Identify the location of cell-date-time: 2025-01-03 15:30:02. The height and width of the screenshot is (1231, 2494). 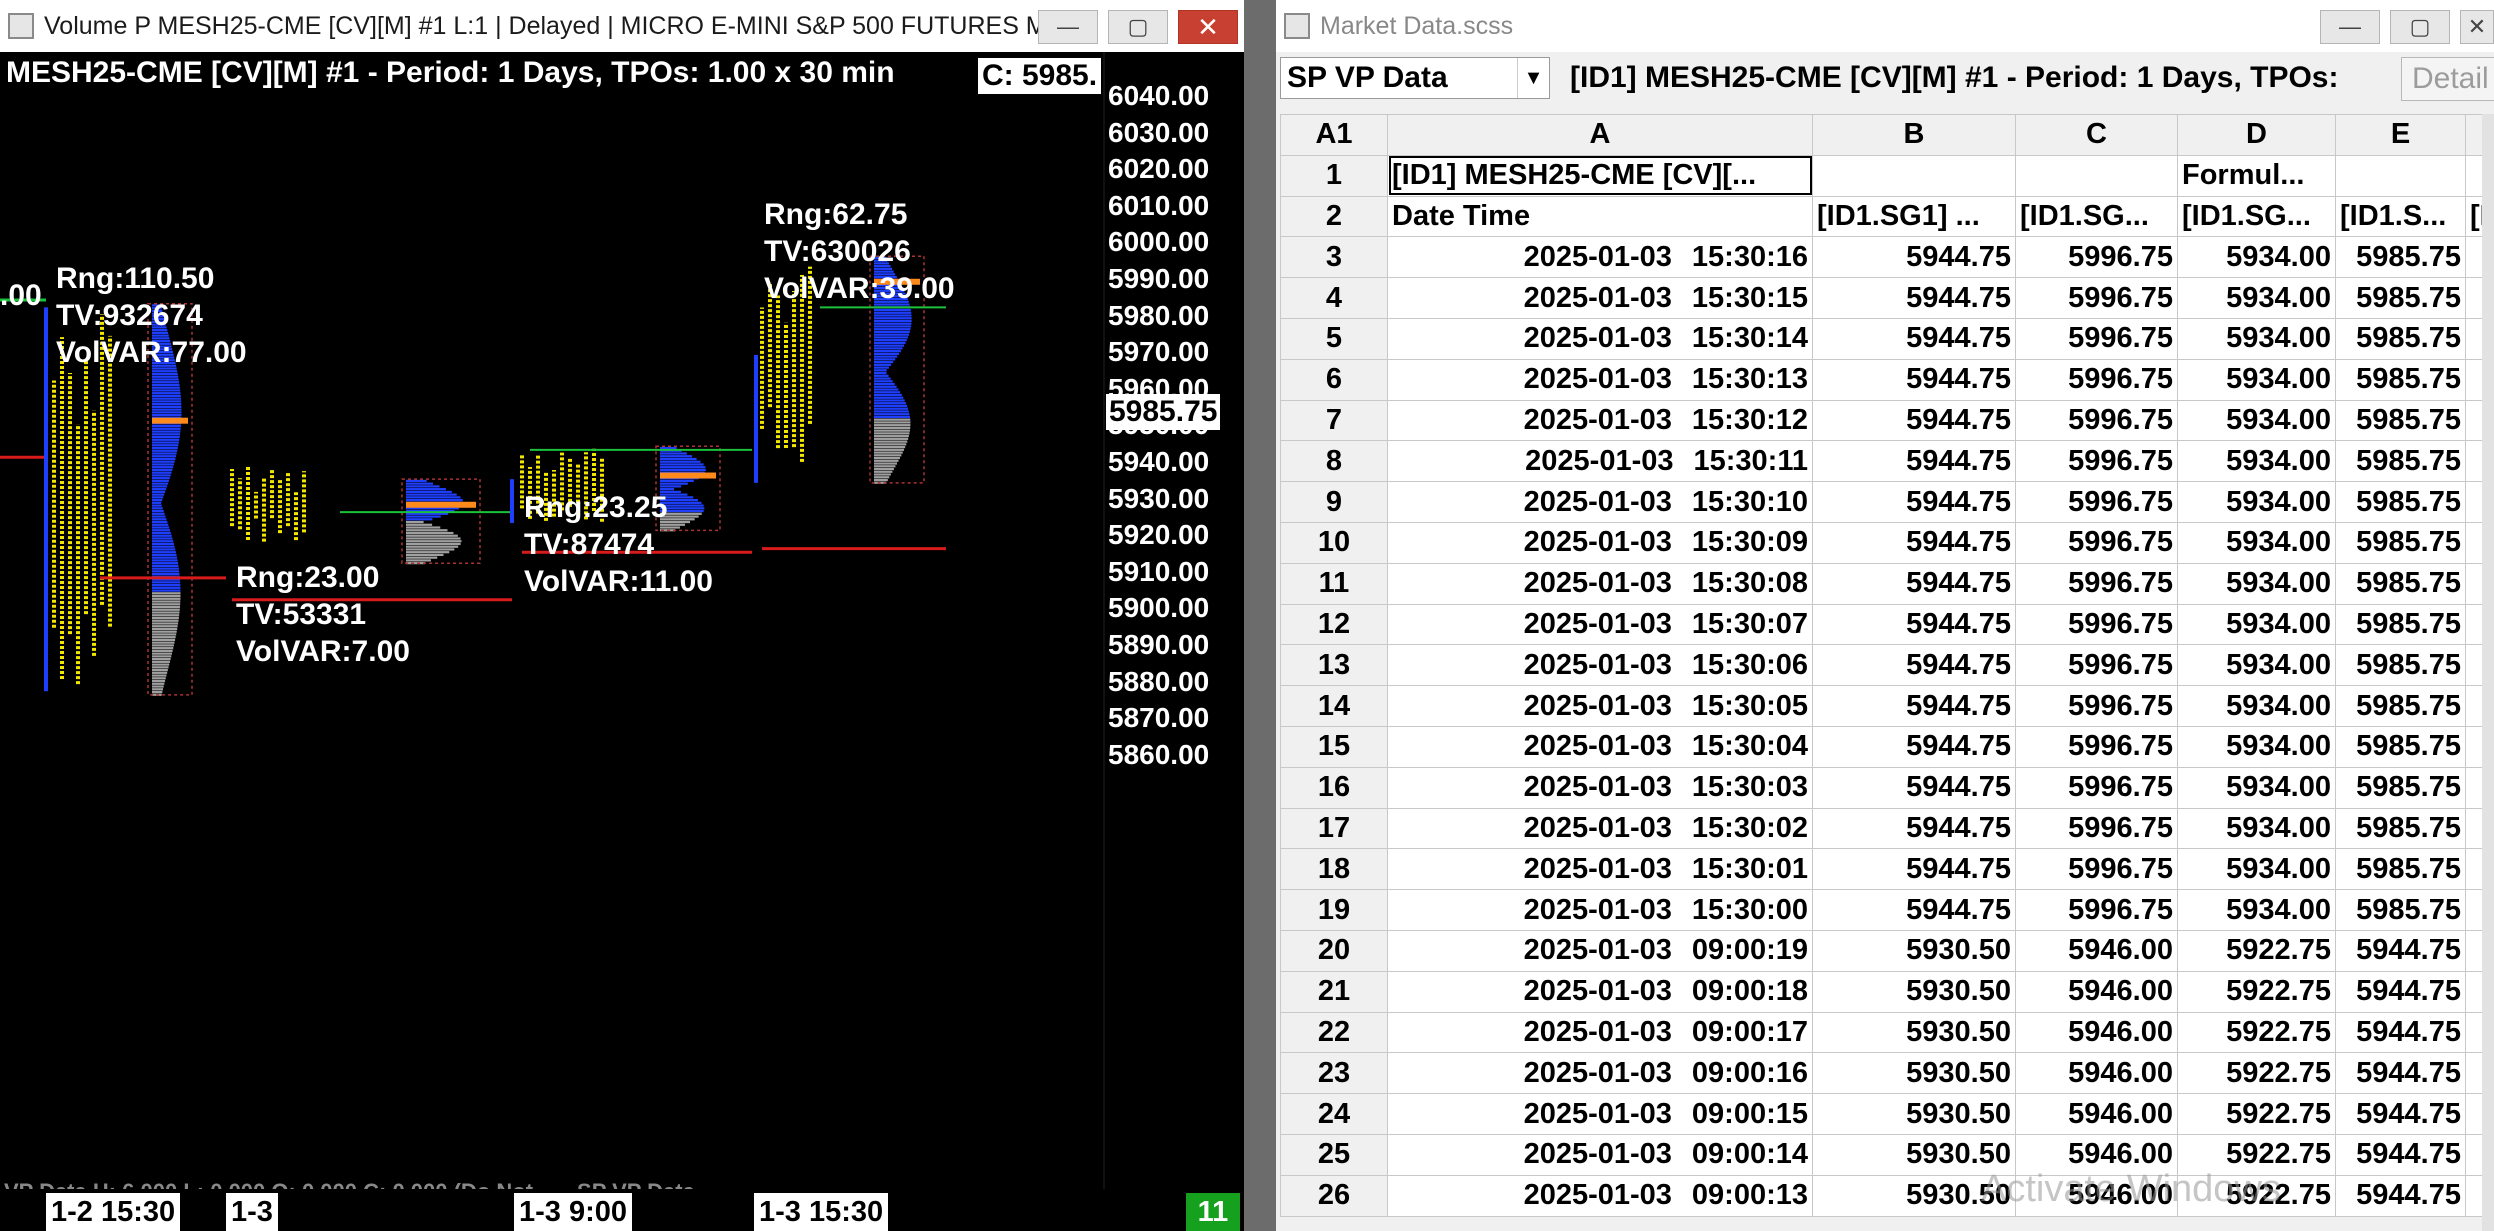
(1600, 828).